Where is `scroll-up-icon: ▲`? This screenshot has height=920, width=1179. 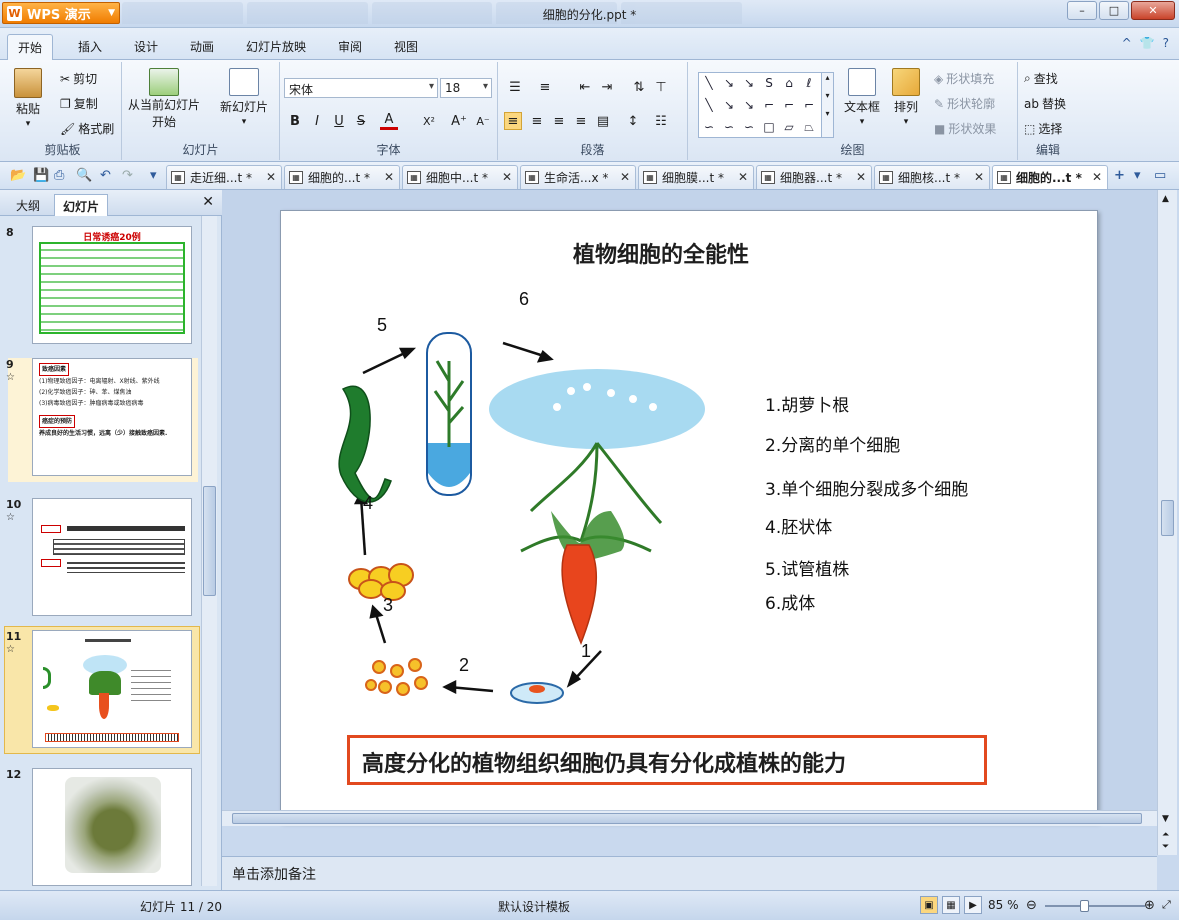 scroll-up-icon: ▲ is located at coordinates (1165, 199).